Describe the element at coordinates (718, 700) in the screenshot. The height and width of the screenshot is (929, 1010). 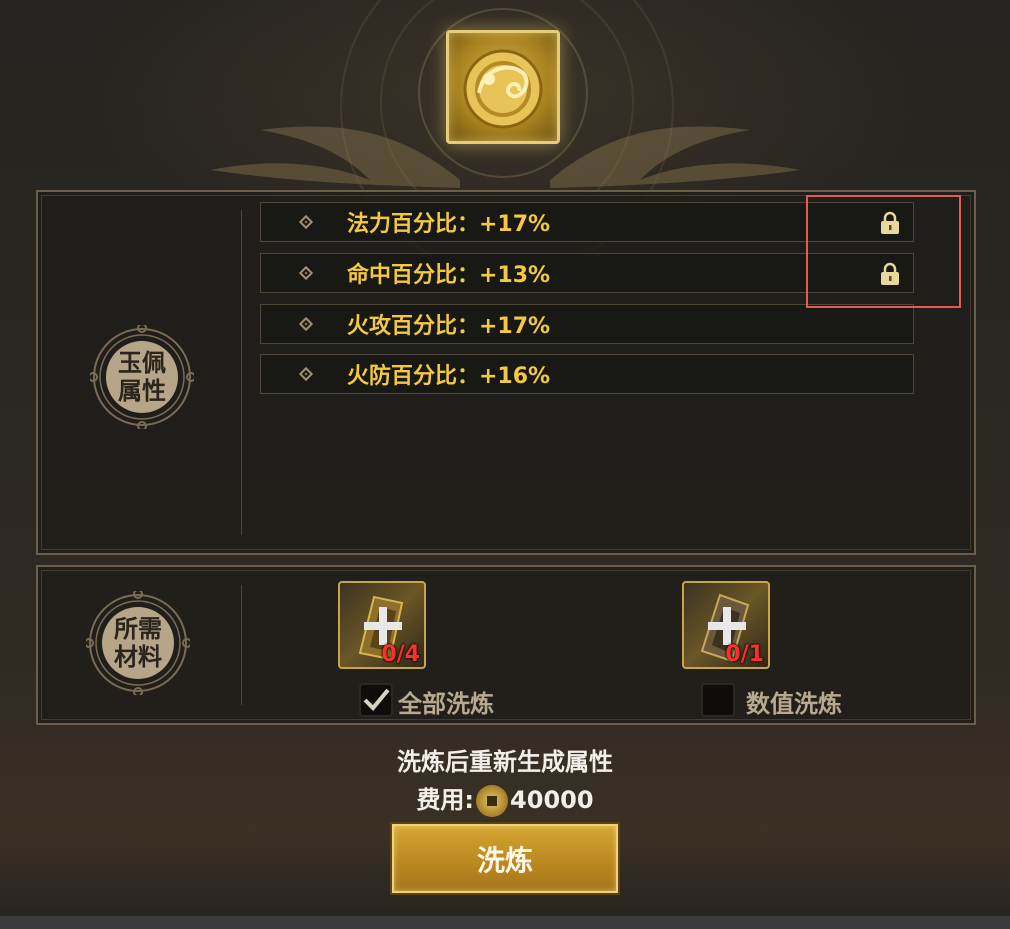
I see `value-wash-checkbox` at that location.